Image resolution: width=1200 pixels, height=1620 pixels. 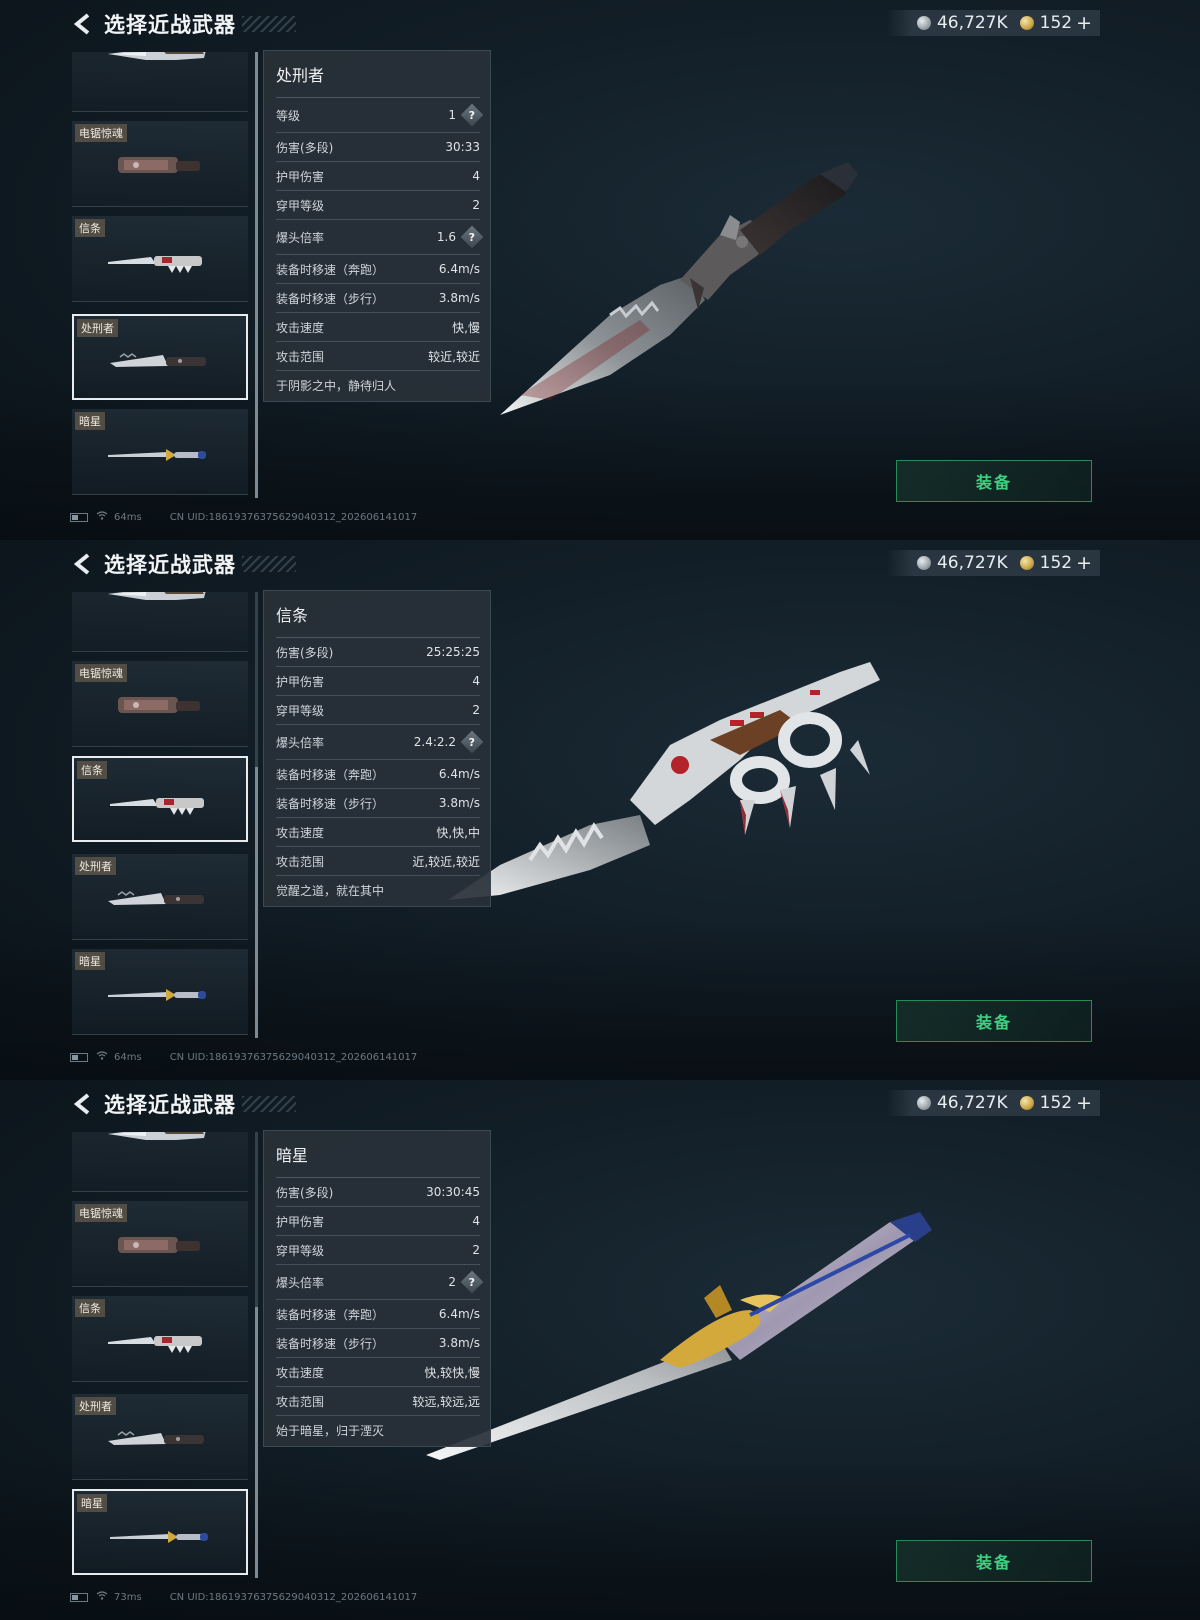 What do you see at coordinates (378, 1372) in the screenshot?
I see `stat-row: 攻击速度 快,较快,慢` at bounding box center [378, 1372].